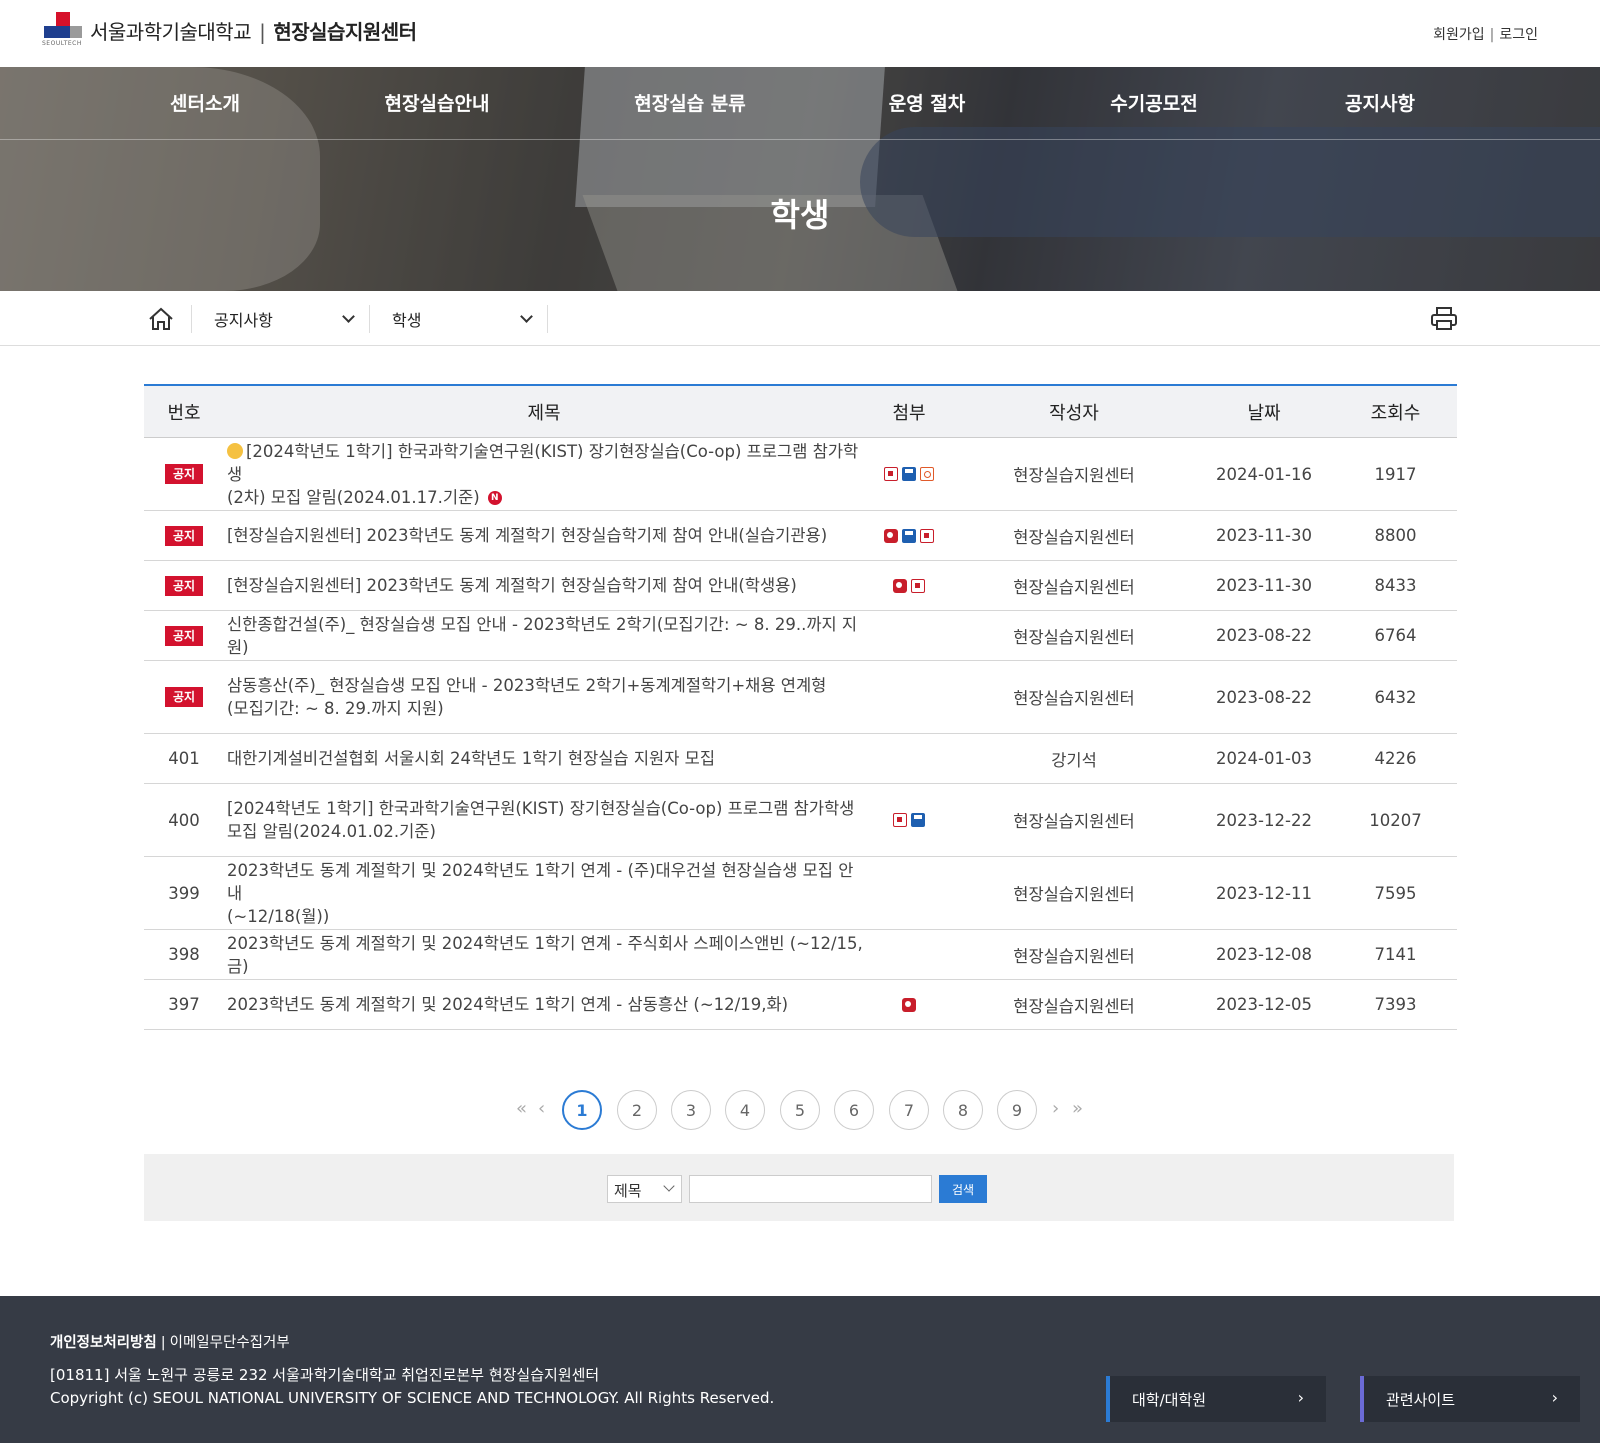 The image size is (1600, 1443). I want to click on row-hits: 7393, so click(1395, 1004).